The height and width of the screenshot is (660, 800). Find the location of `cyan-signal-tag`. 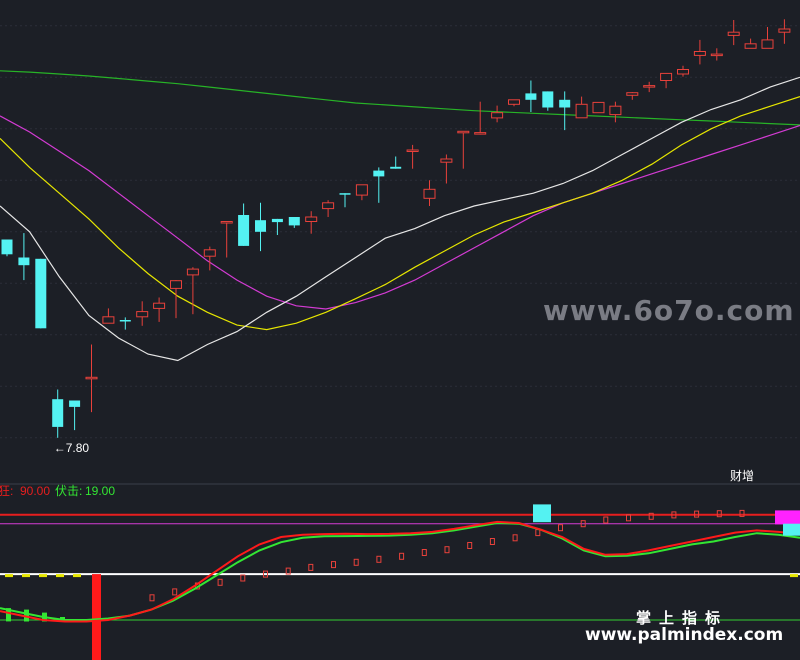

cyan-signal-tag is located at coordinates (542, 513).